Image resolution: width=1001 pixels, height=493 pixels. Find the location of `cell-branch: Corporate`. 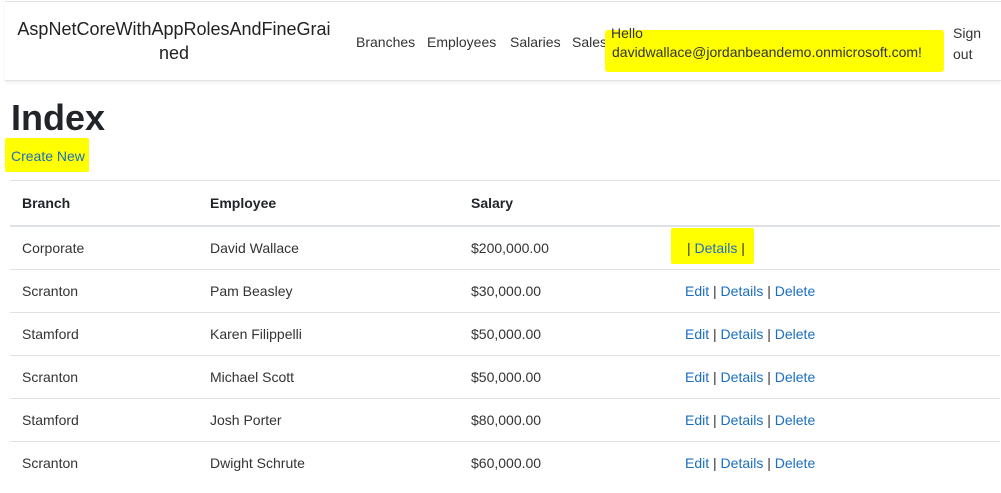

cell-branch: Corporate is located at coordinates (104, 247).